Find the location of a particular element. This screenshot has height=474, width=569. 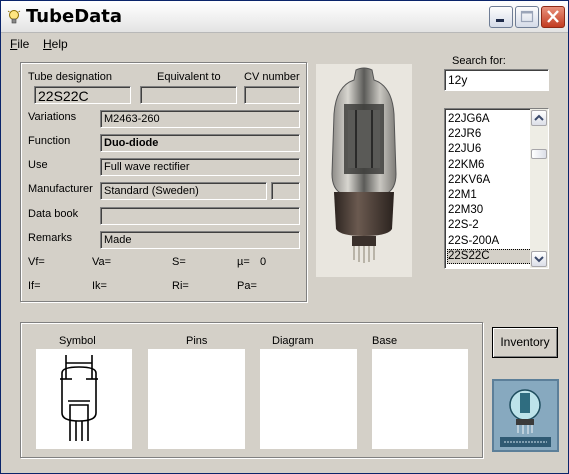

list-item: 22S-200A is located at coordinates (489, 241).